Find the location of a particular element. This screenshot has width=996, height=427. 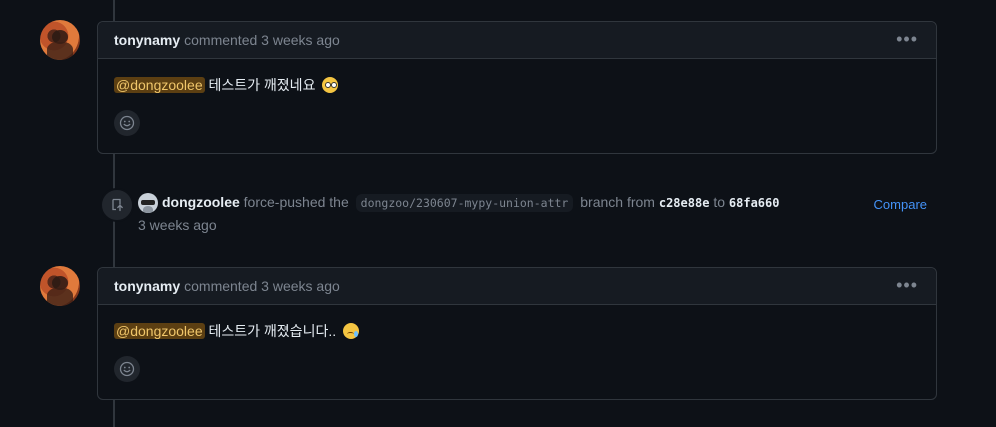

comment-text: 테스트가 깨졌습니다.. is located at coordinates (272, 331).